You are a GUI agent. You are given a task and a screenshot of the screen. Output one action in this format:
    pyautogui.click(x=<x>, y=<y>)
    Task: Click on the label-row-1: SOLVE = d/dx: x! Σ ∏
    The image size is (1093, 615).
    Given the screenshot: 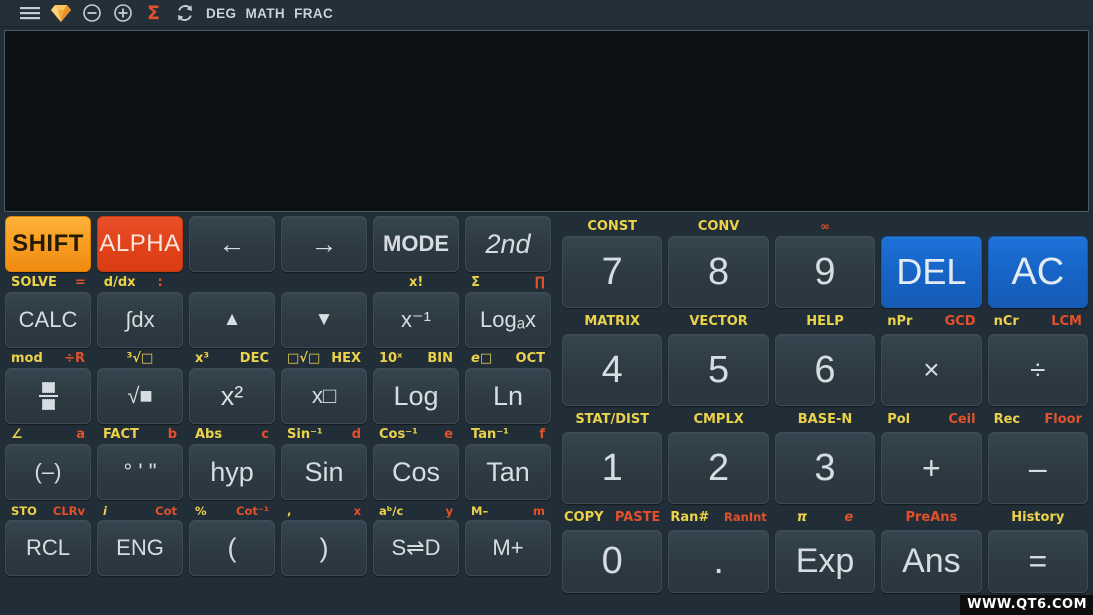 What is the action you would take?
    pyautogui.click(x=278, y=282)
    